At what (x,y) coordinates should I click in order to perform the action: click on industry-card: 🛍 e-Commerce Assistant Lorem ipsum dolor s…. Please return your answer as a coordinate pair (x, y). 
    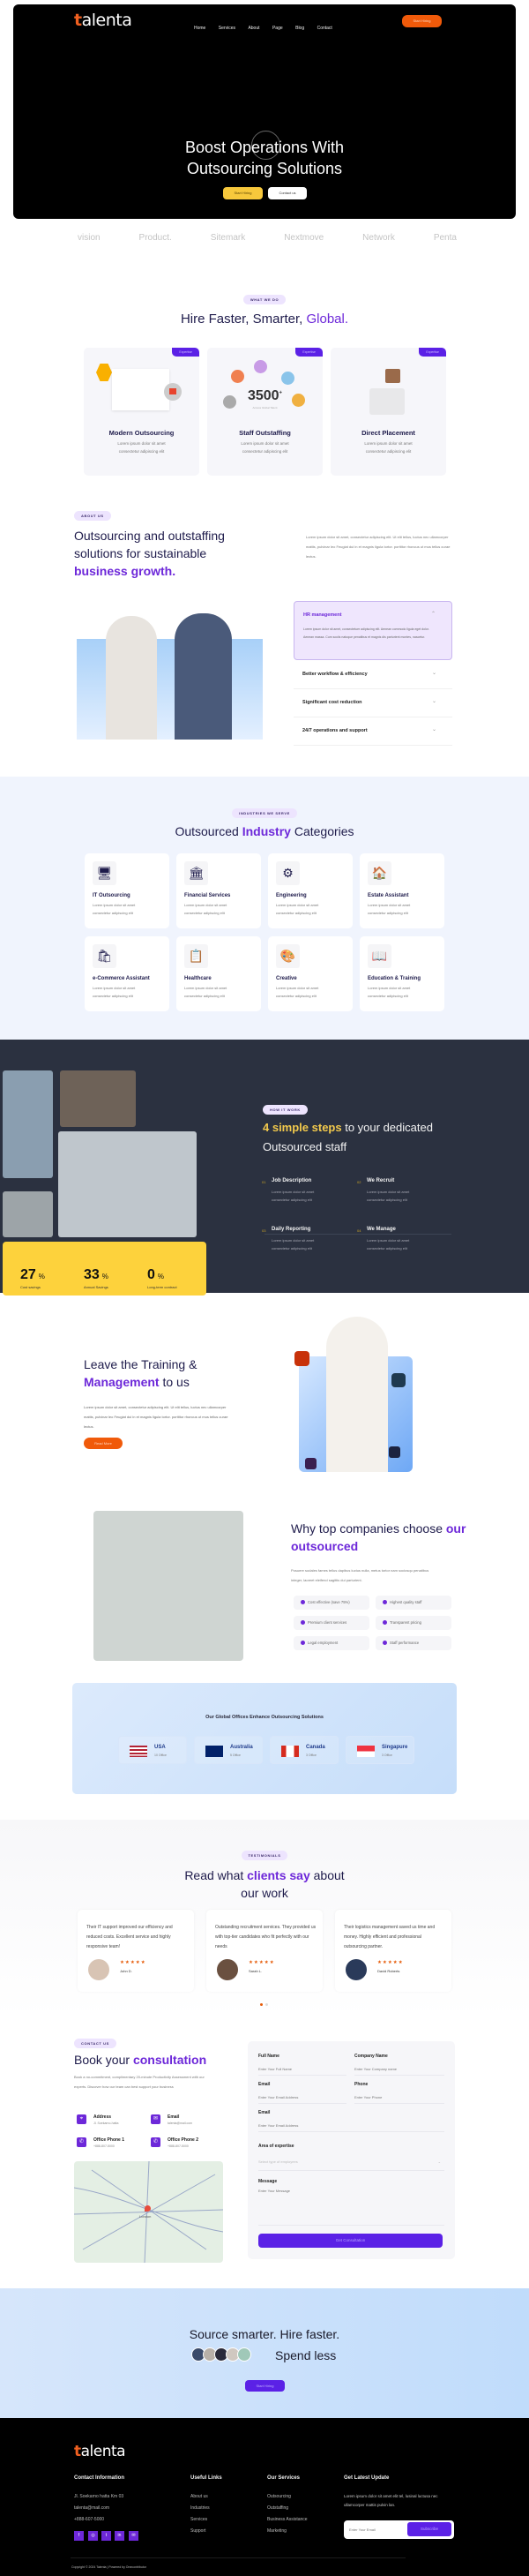
    Looking at the image, I should click on (127, 973).